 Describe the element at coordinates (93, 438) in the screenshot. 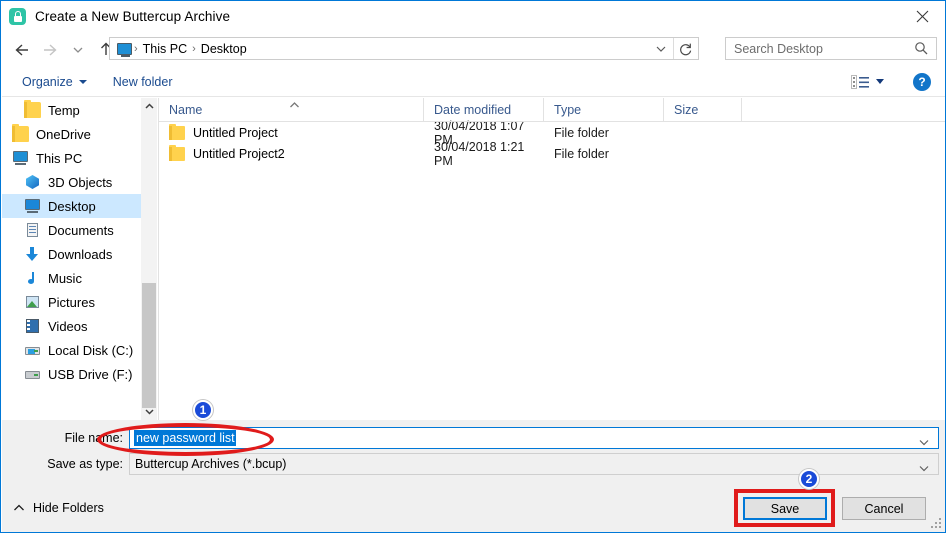

I see `file-name-label: File name:` at that location.